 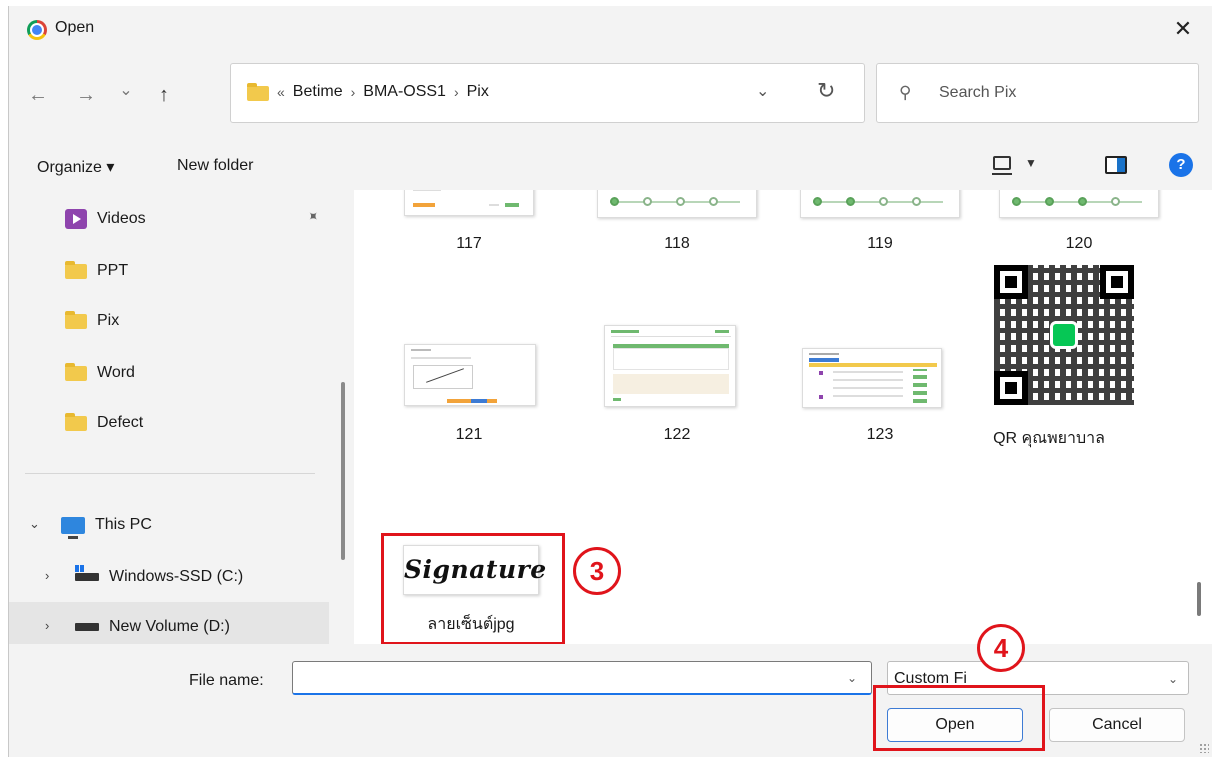 I want to click on sidebar-item-label: This PC, so click(x=123, y=524).